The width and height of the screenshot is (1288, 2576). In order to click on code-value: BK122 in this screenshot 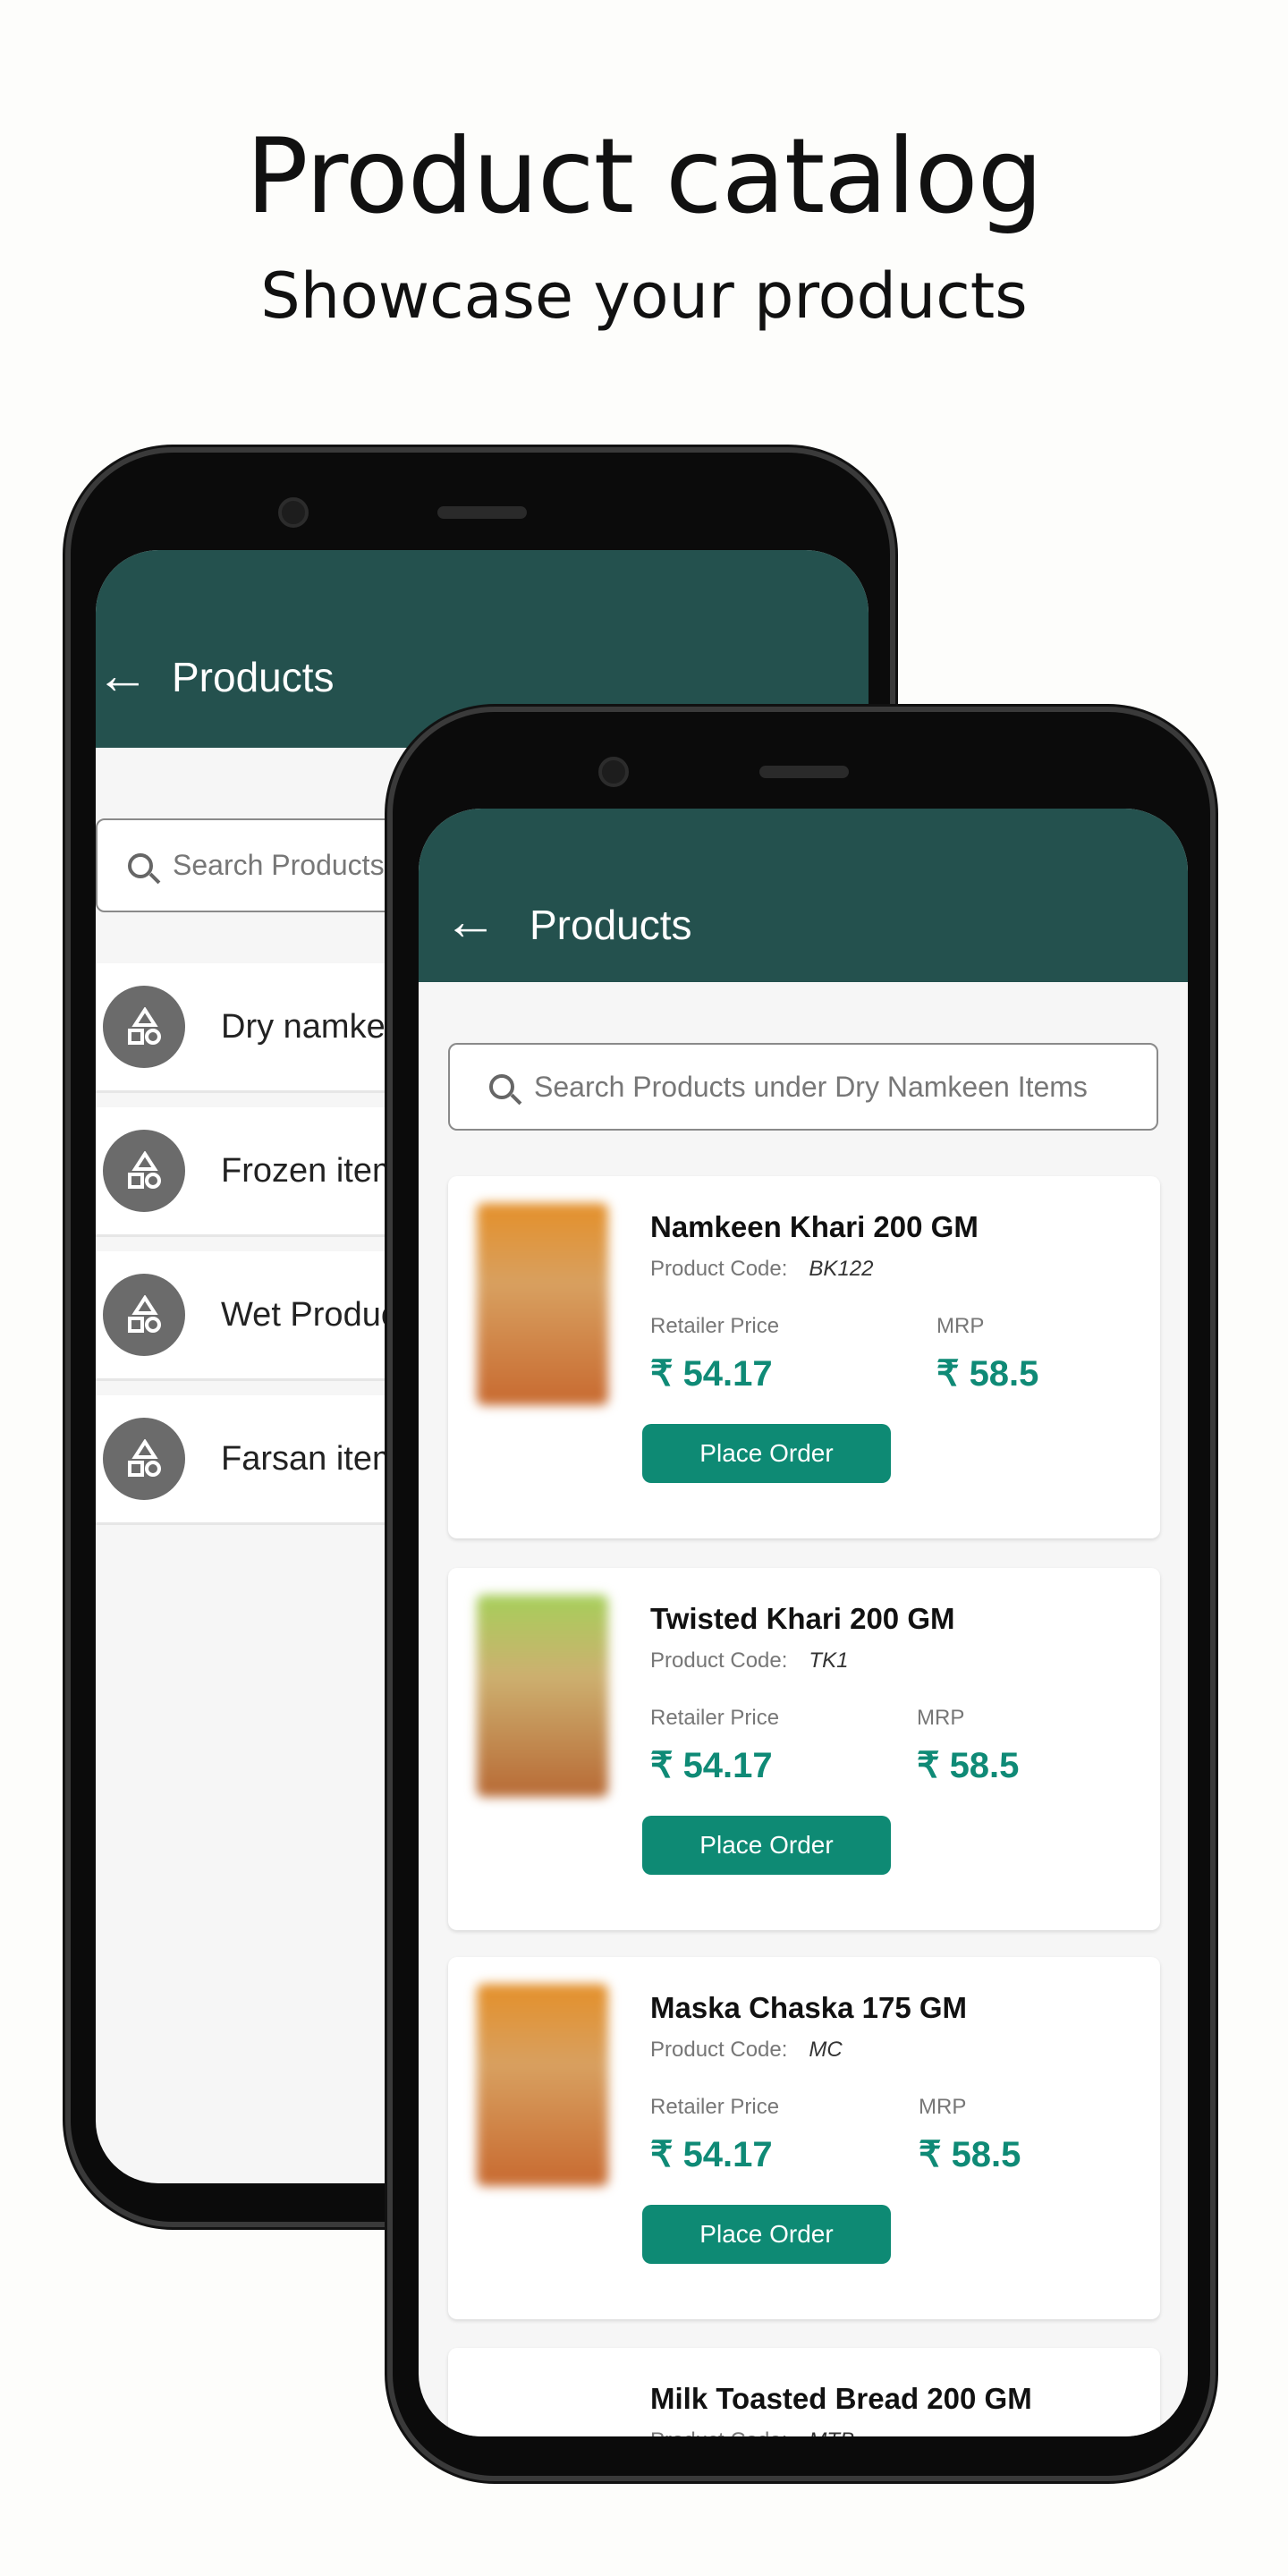, I will do `click(841, 1269)`.